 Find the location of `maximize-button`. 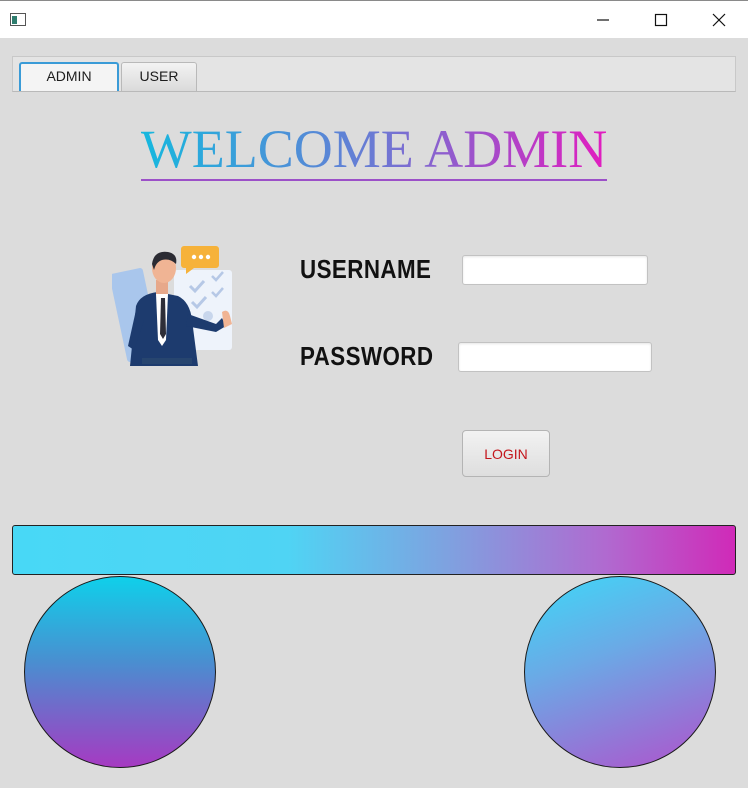

maximize-button is located at coordinates (661, 20).